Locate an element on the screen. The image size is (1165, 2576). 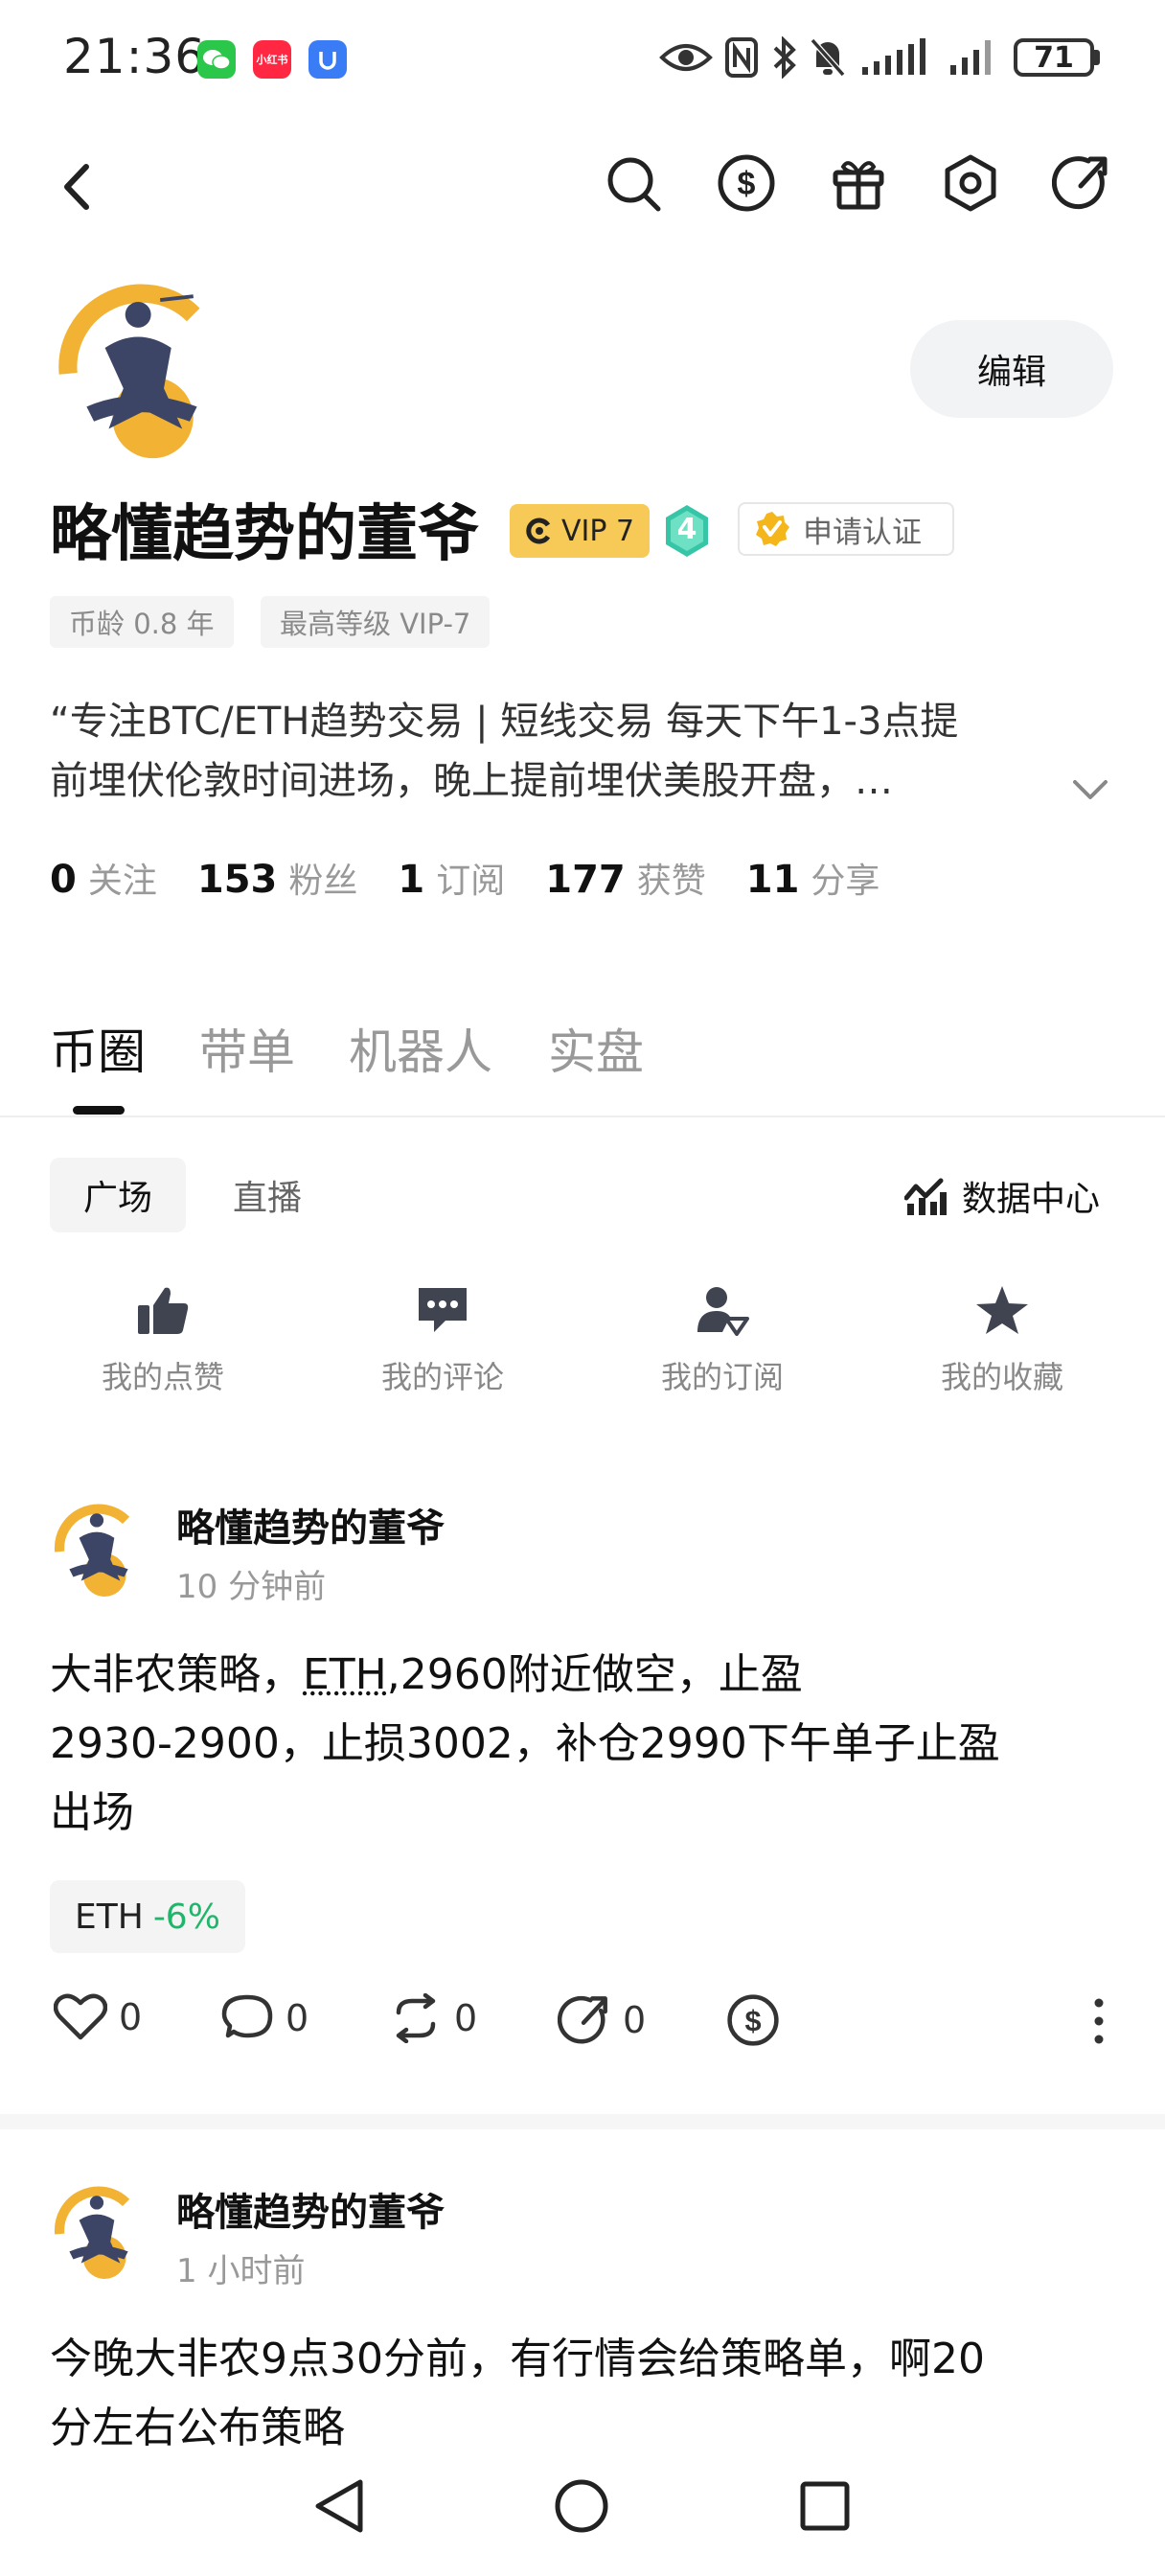
comment-count: 0 is located at coordinates (298, 2018).